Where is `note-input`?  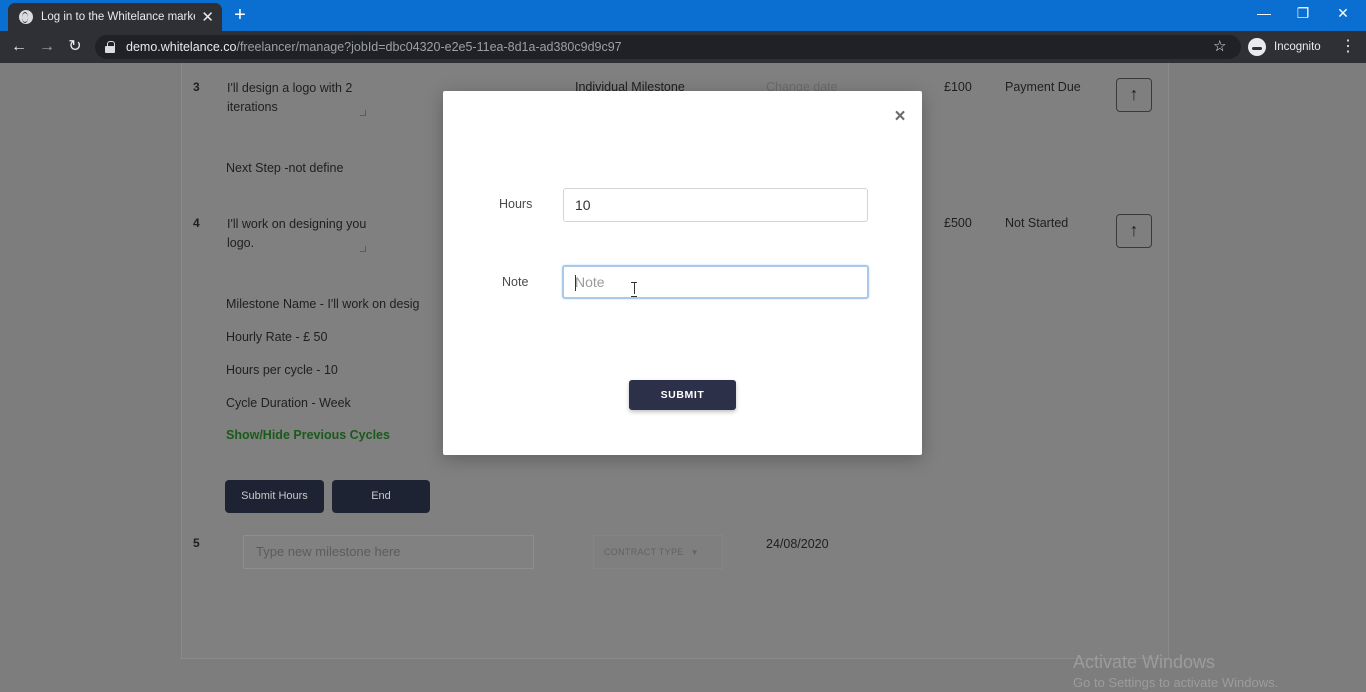
note-input is located at coordinates (715, 282).